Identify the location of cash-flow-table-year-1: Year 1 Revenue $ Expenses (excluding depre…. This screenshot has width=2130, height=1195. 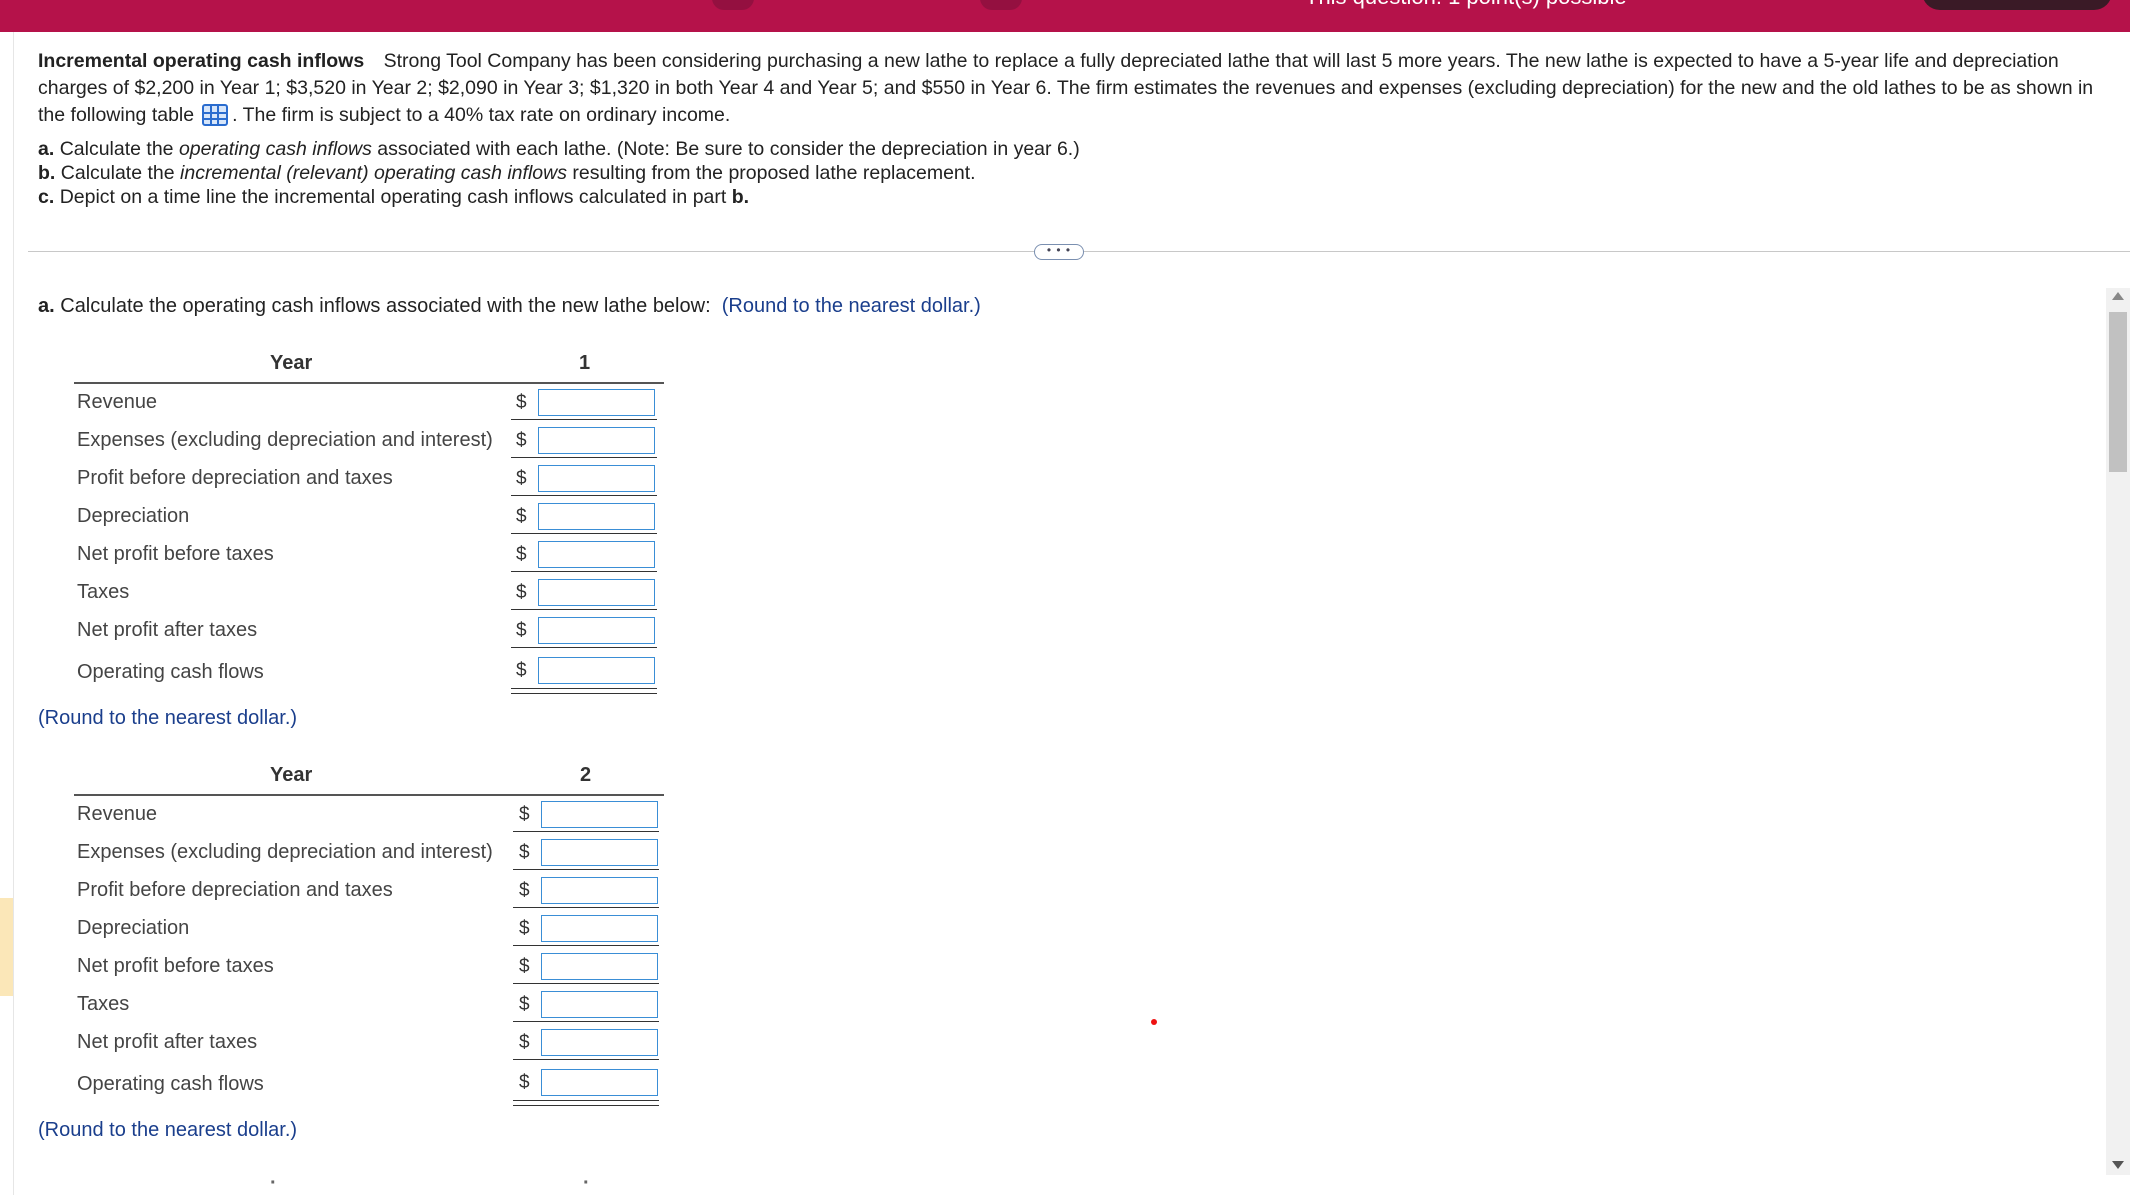
(369, 520).